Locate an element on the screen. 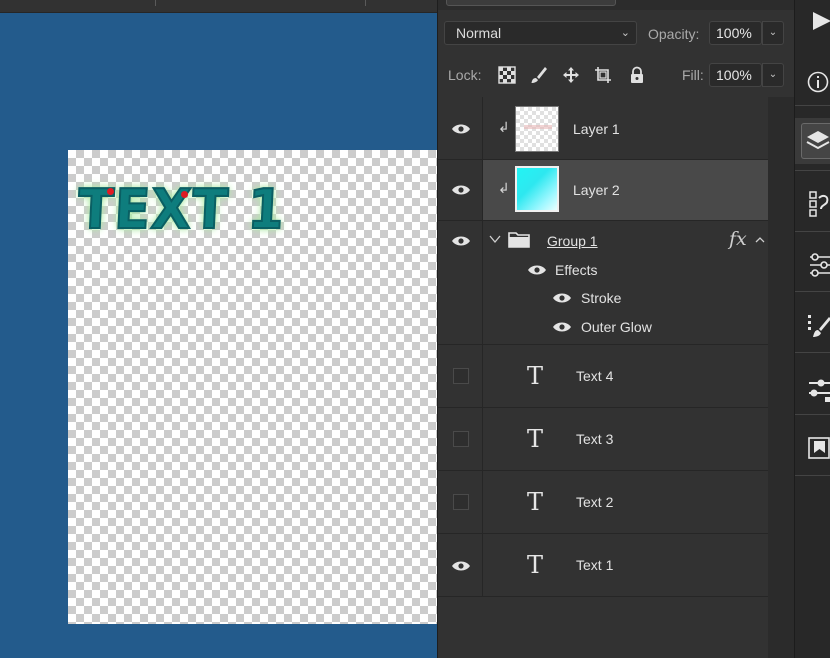 The height and width of the screenshot is (658, 830). fill-value: 100% is located at coordinates (734, 75).